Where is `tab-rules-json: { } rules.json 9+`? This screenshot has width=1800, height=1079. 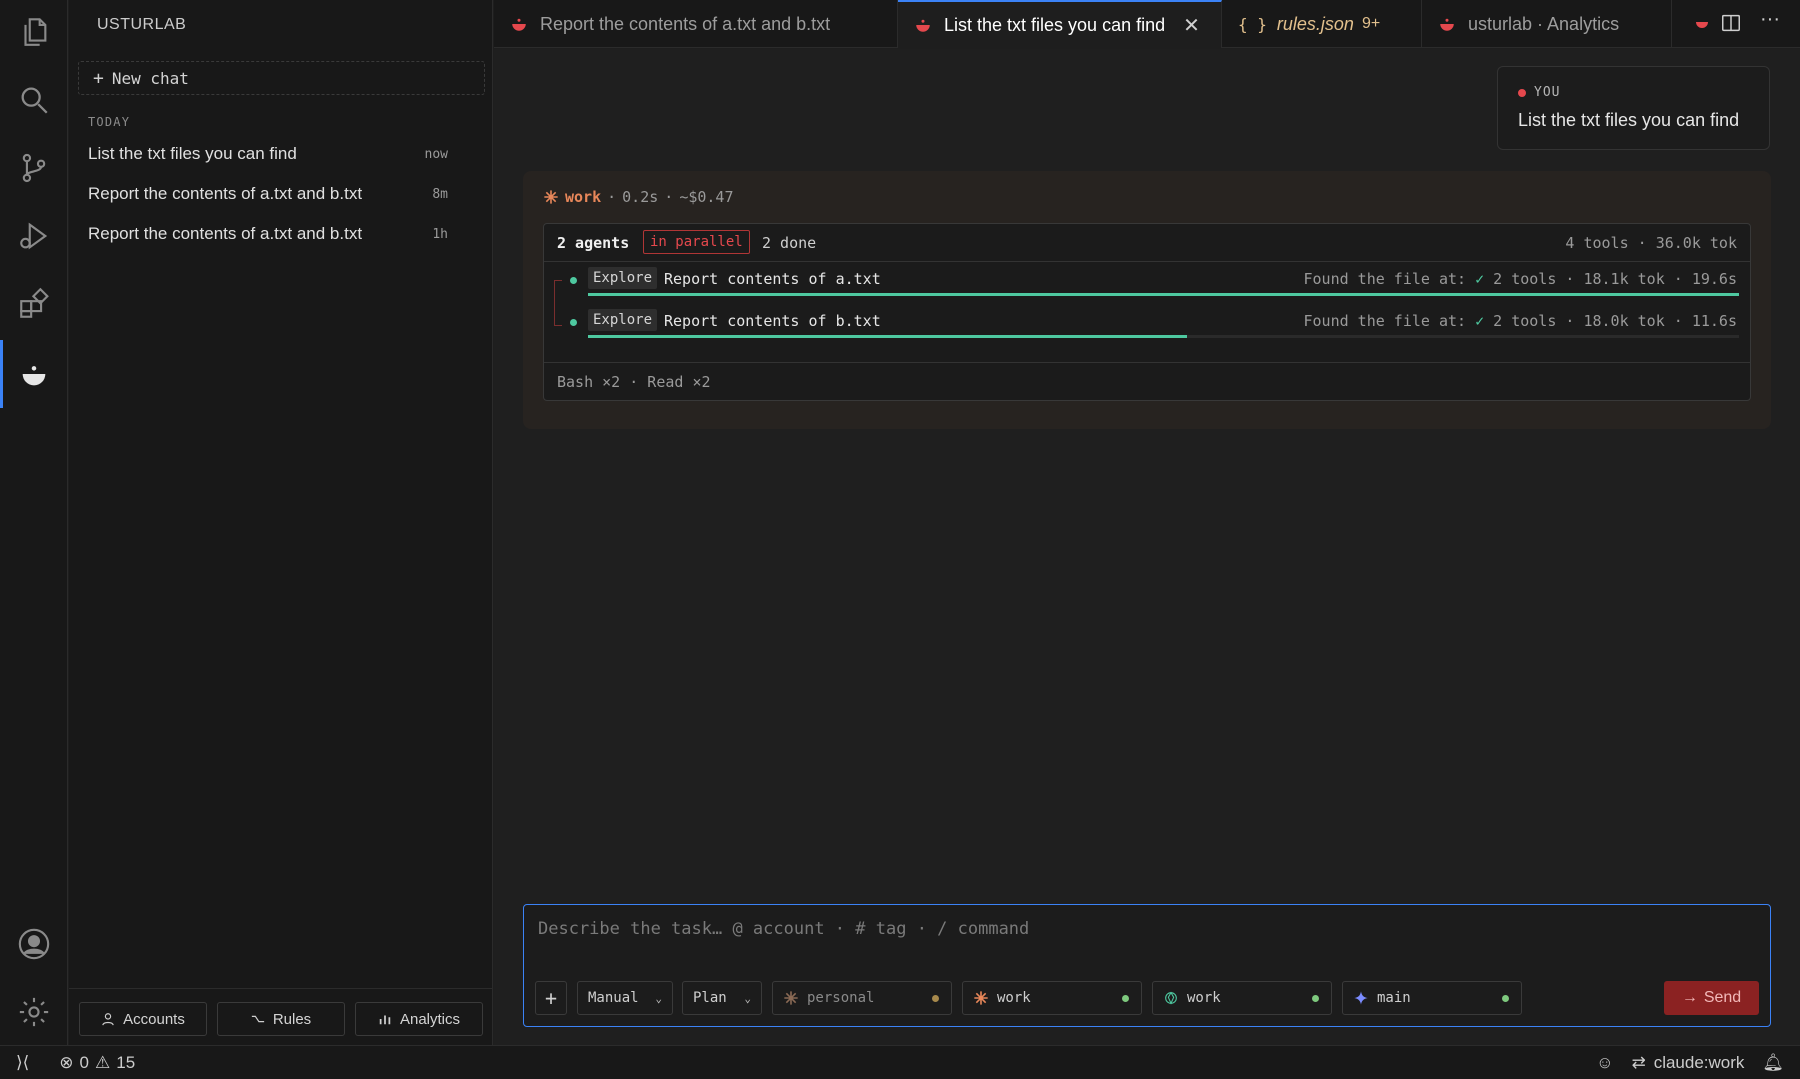 tab-rules-json: { } rules.json 9+ is located at coordinates (1322, 24).